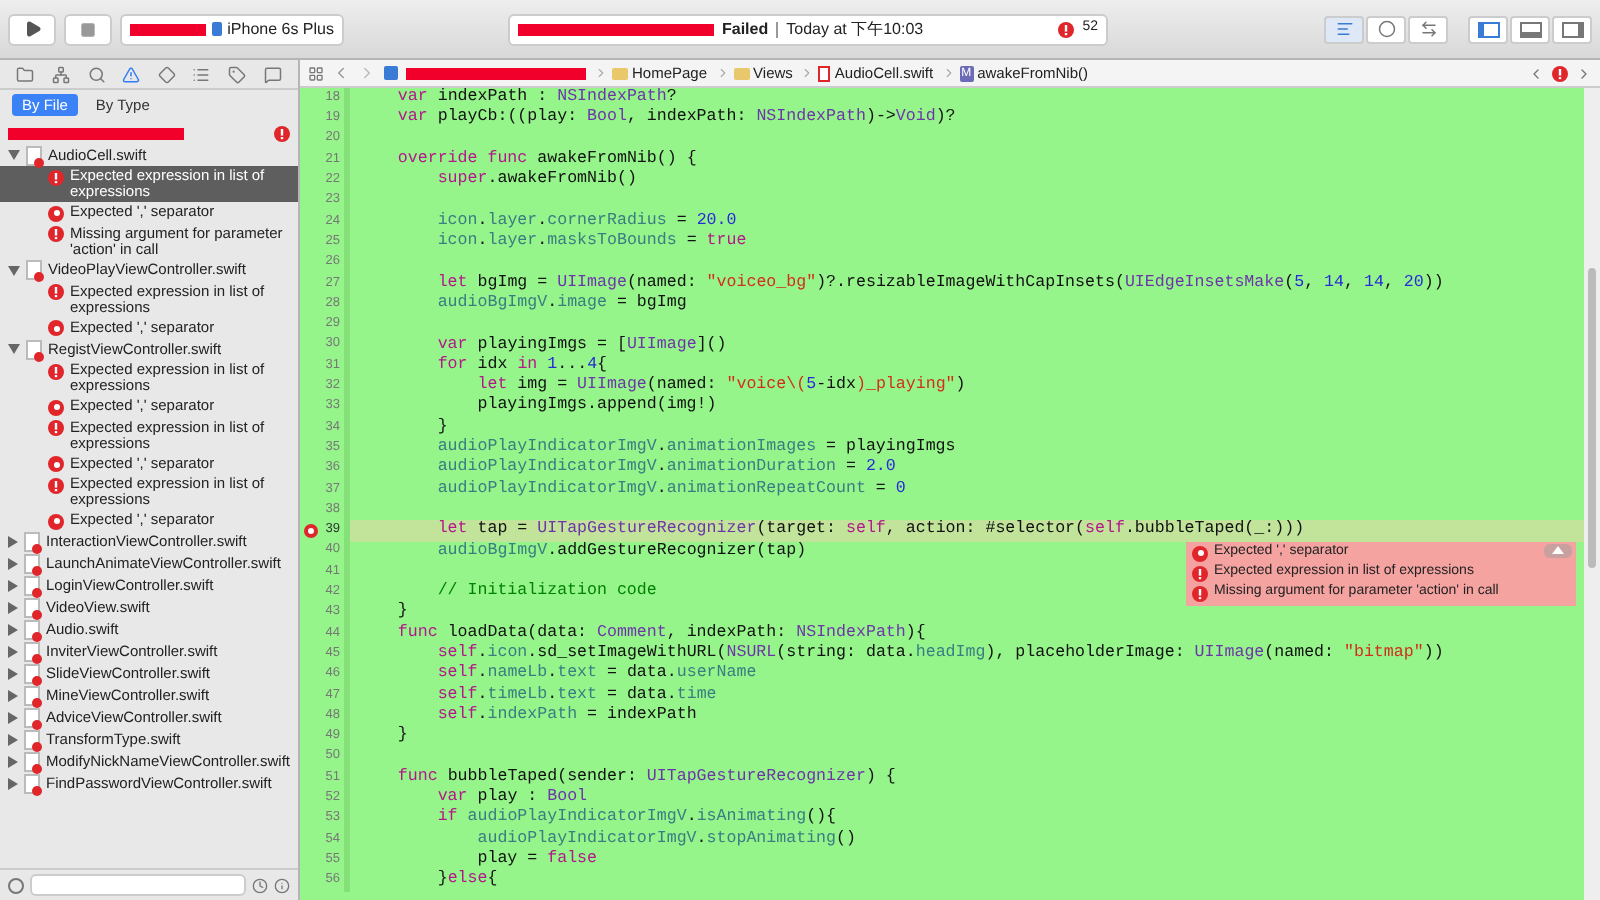  What do you see at coordinates (168, 29) in the screenshot?
I see `redaction-bar` at bounding box center [168, 29].